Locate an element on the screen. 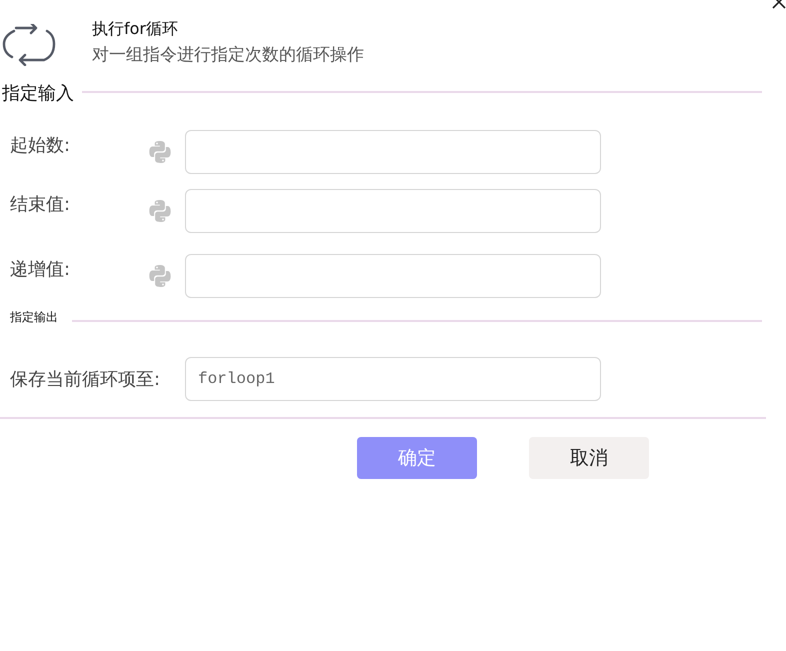 Image resolution: width=786 pixels, height=651 pixels. field-label: 保存当前循环项至: is located at coordinates (86, 380).